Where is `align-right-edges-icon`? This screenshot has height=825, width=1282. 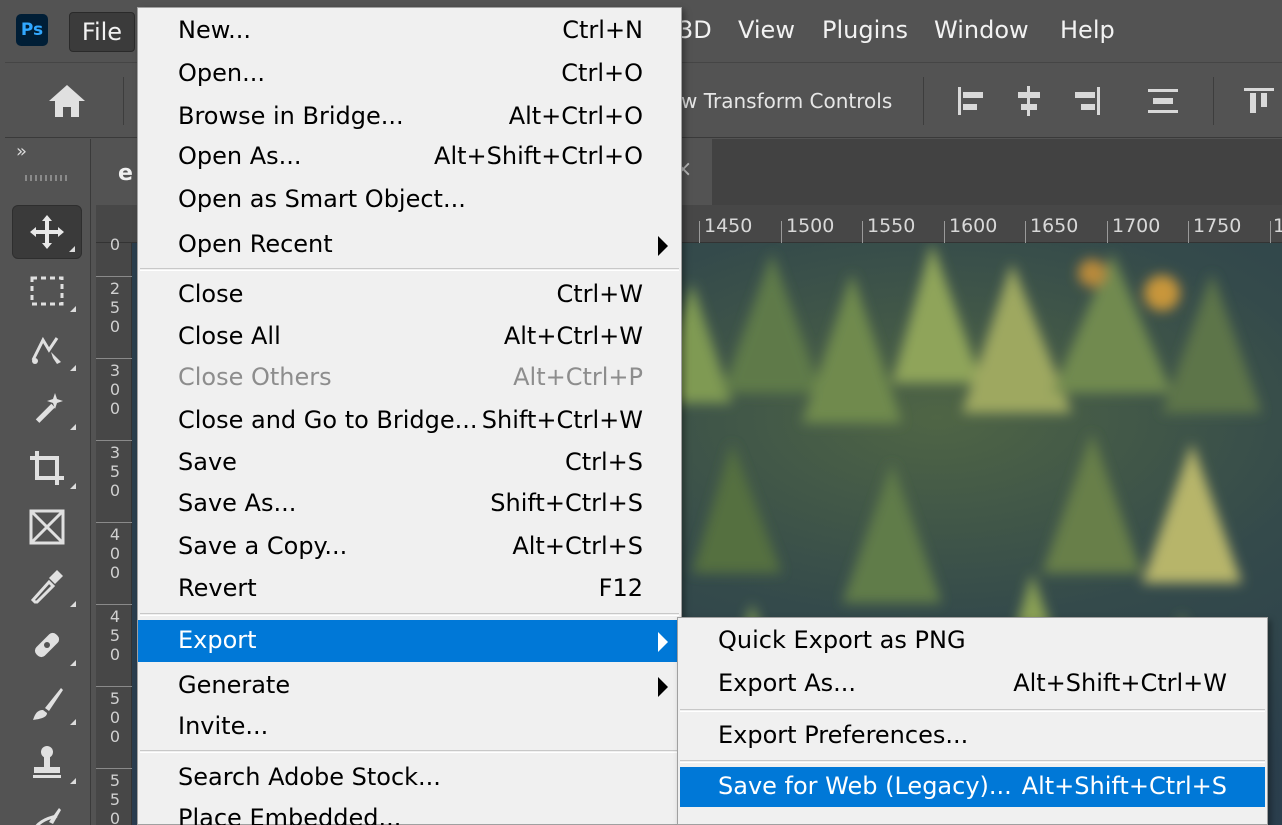
align-right-edges-icon is located at coordinates (1087, 101).